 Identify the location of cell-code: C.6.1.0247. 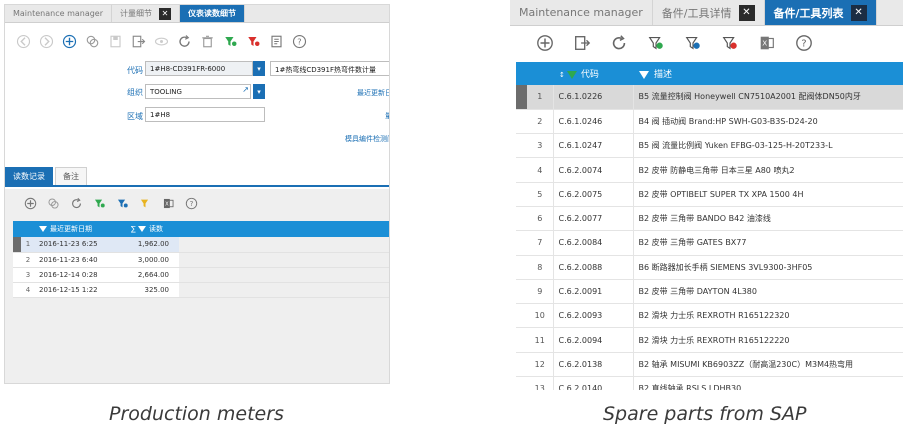
(593, 146).